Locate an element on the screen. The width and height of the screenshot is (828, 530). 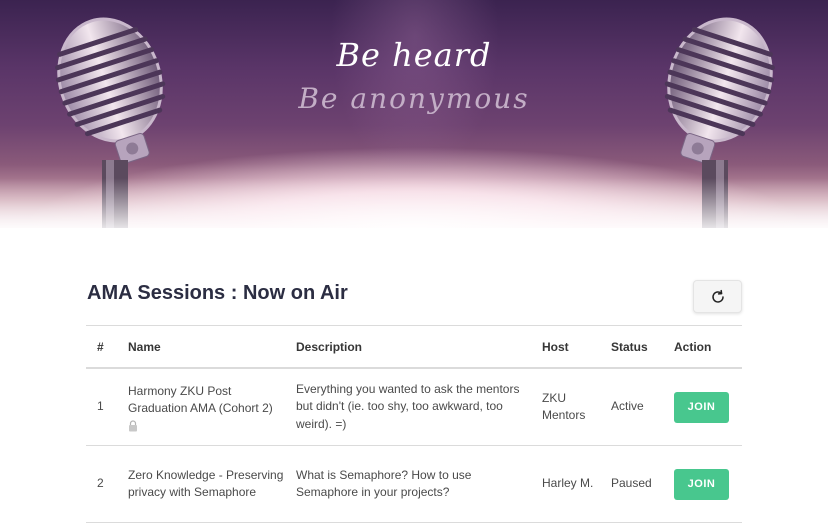
refresh-icon is located at coordinates (717, 296).